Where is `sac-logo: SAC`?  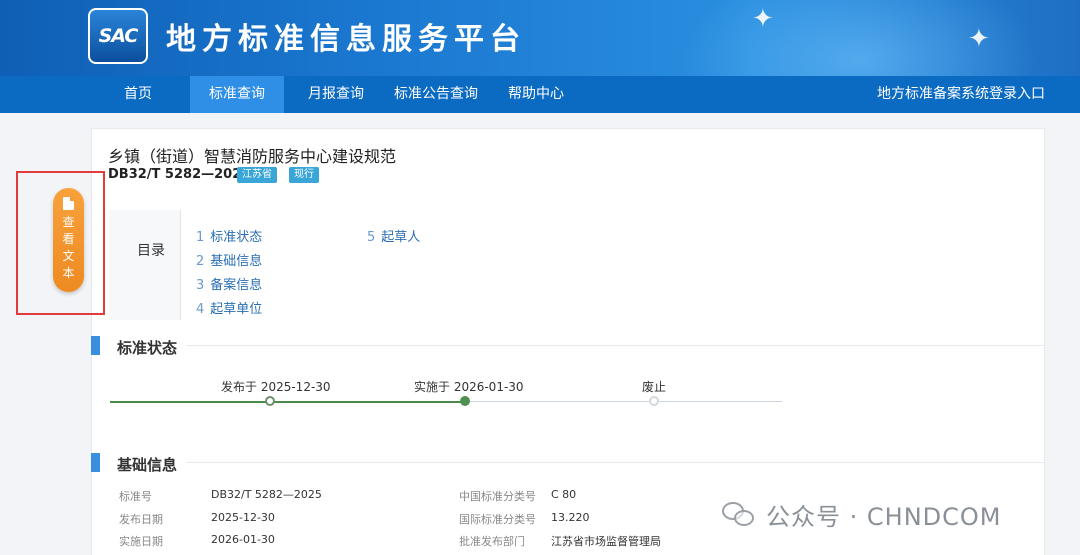
sac-logo: SAC is located at coordinates (118, 36).